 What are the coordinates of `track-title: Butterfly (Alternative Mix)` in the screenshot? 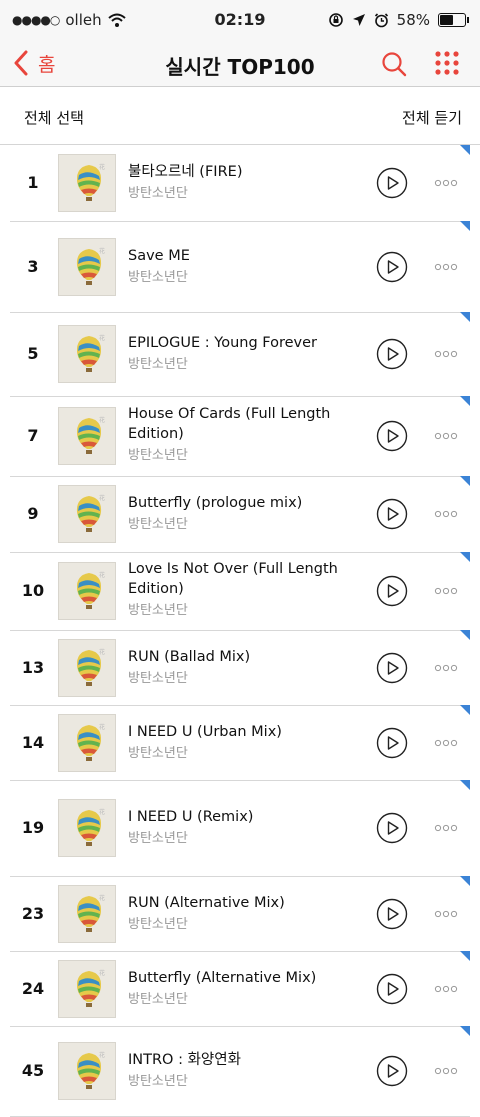 It's located at (243, 978).